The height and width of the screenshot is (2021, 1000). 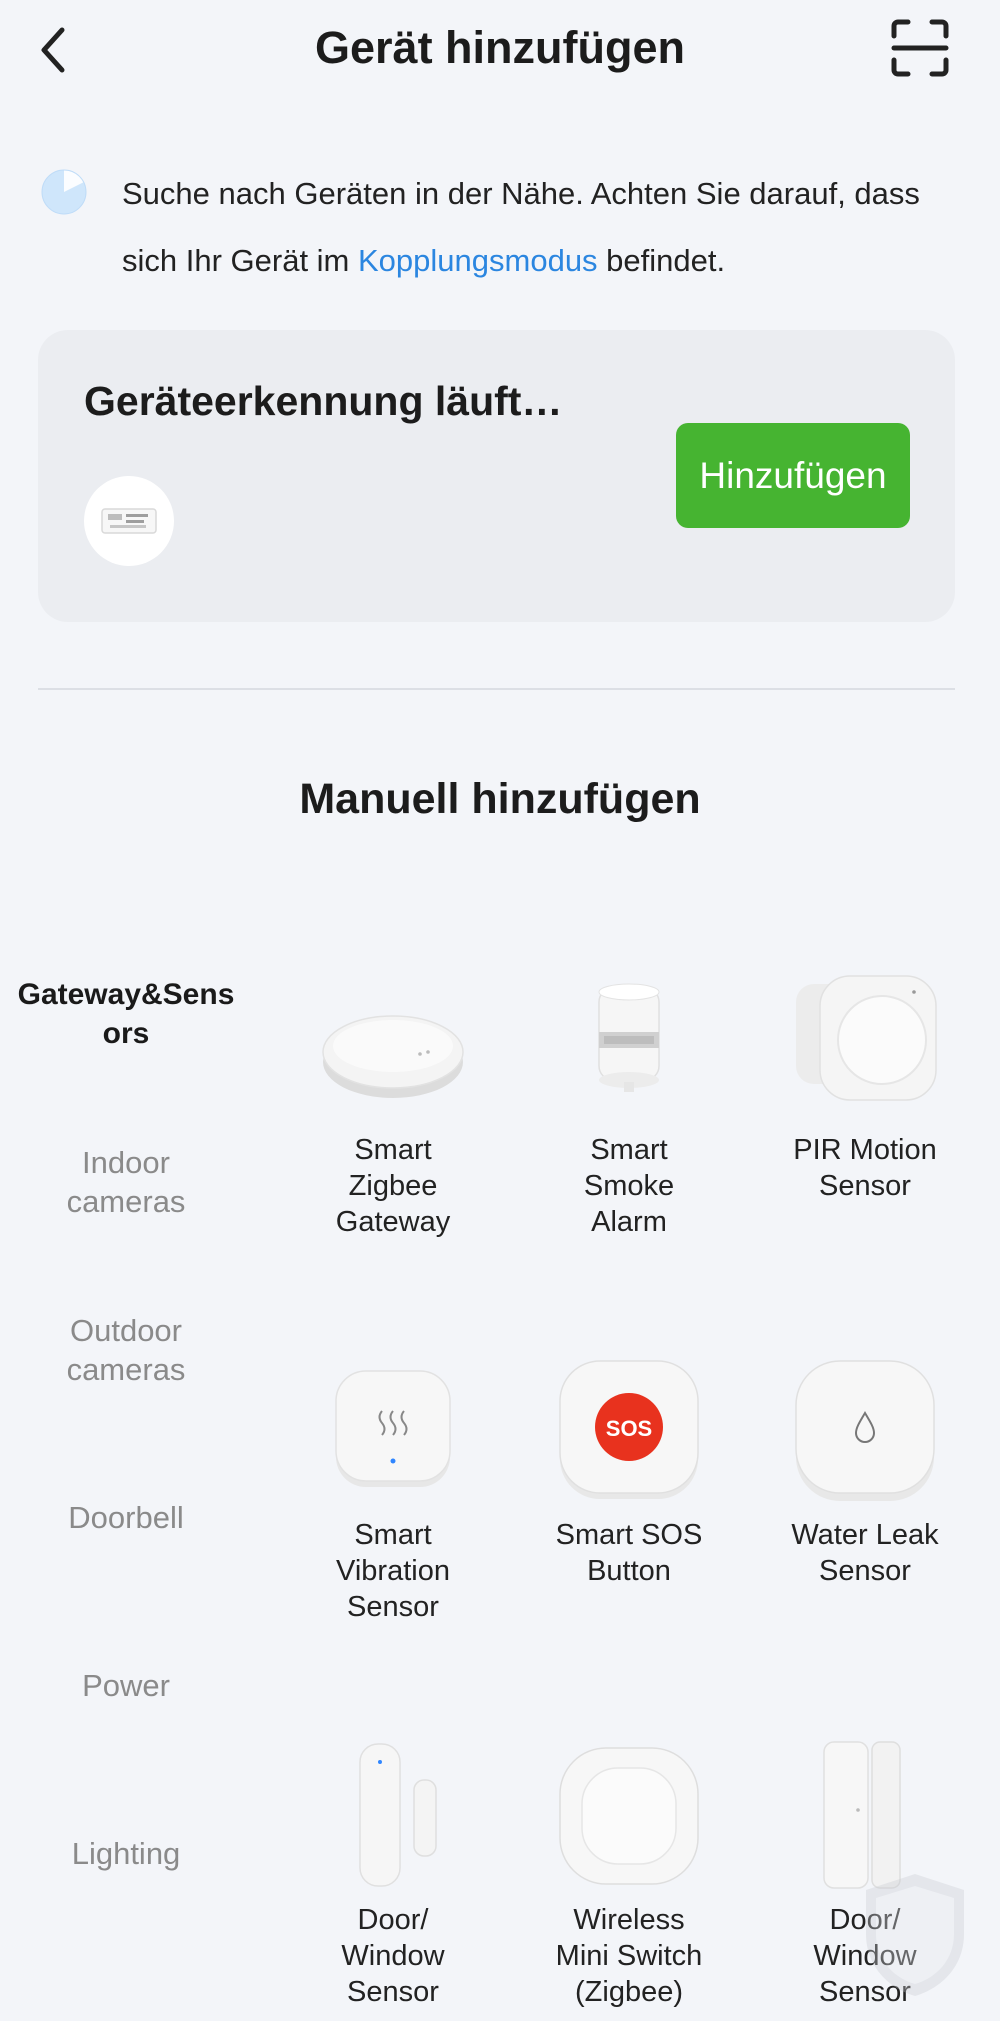 What do you see at coordinates (496, 476) in the screenshot?
I see `device-detection-card: Geräteerkennung läuft… Hinzufügen` at bounding box center [496, 476].